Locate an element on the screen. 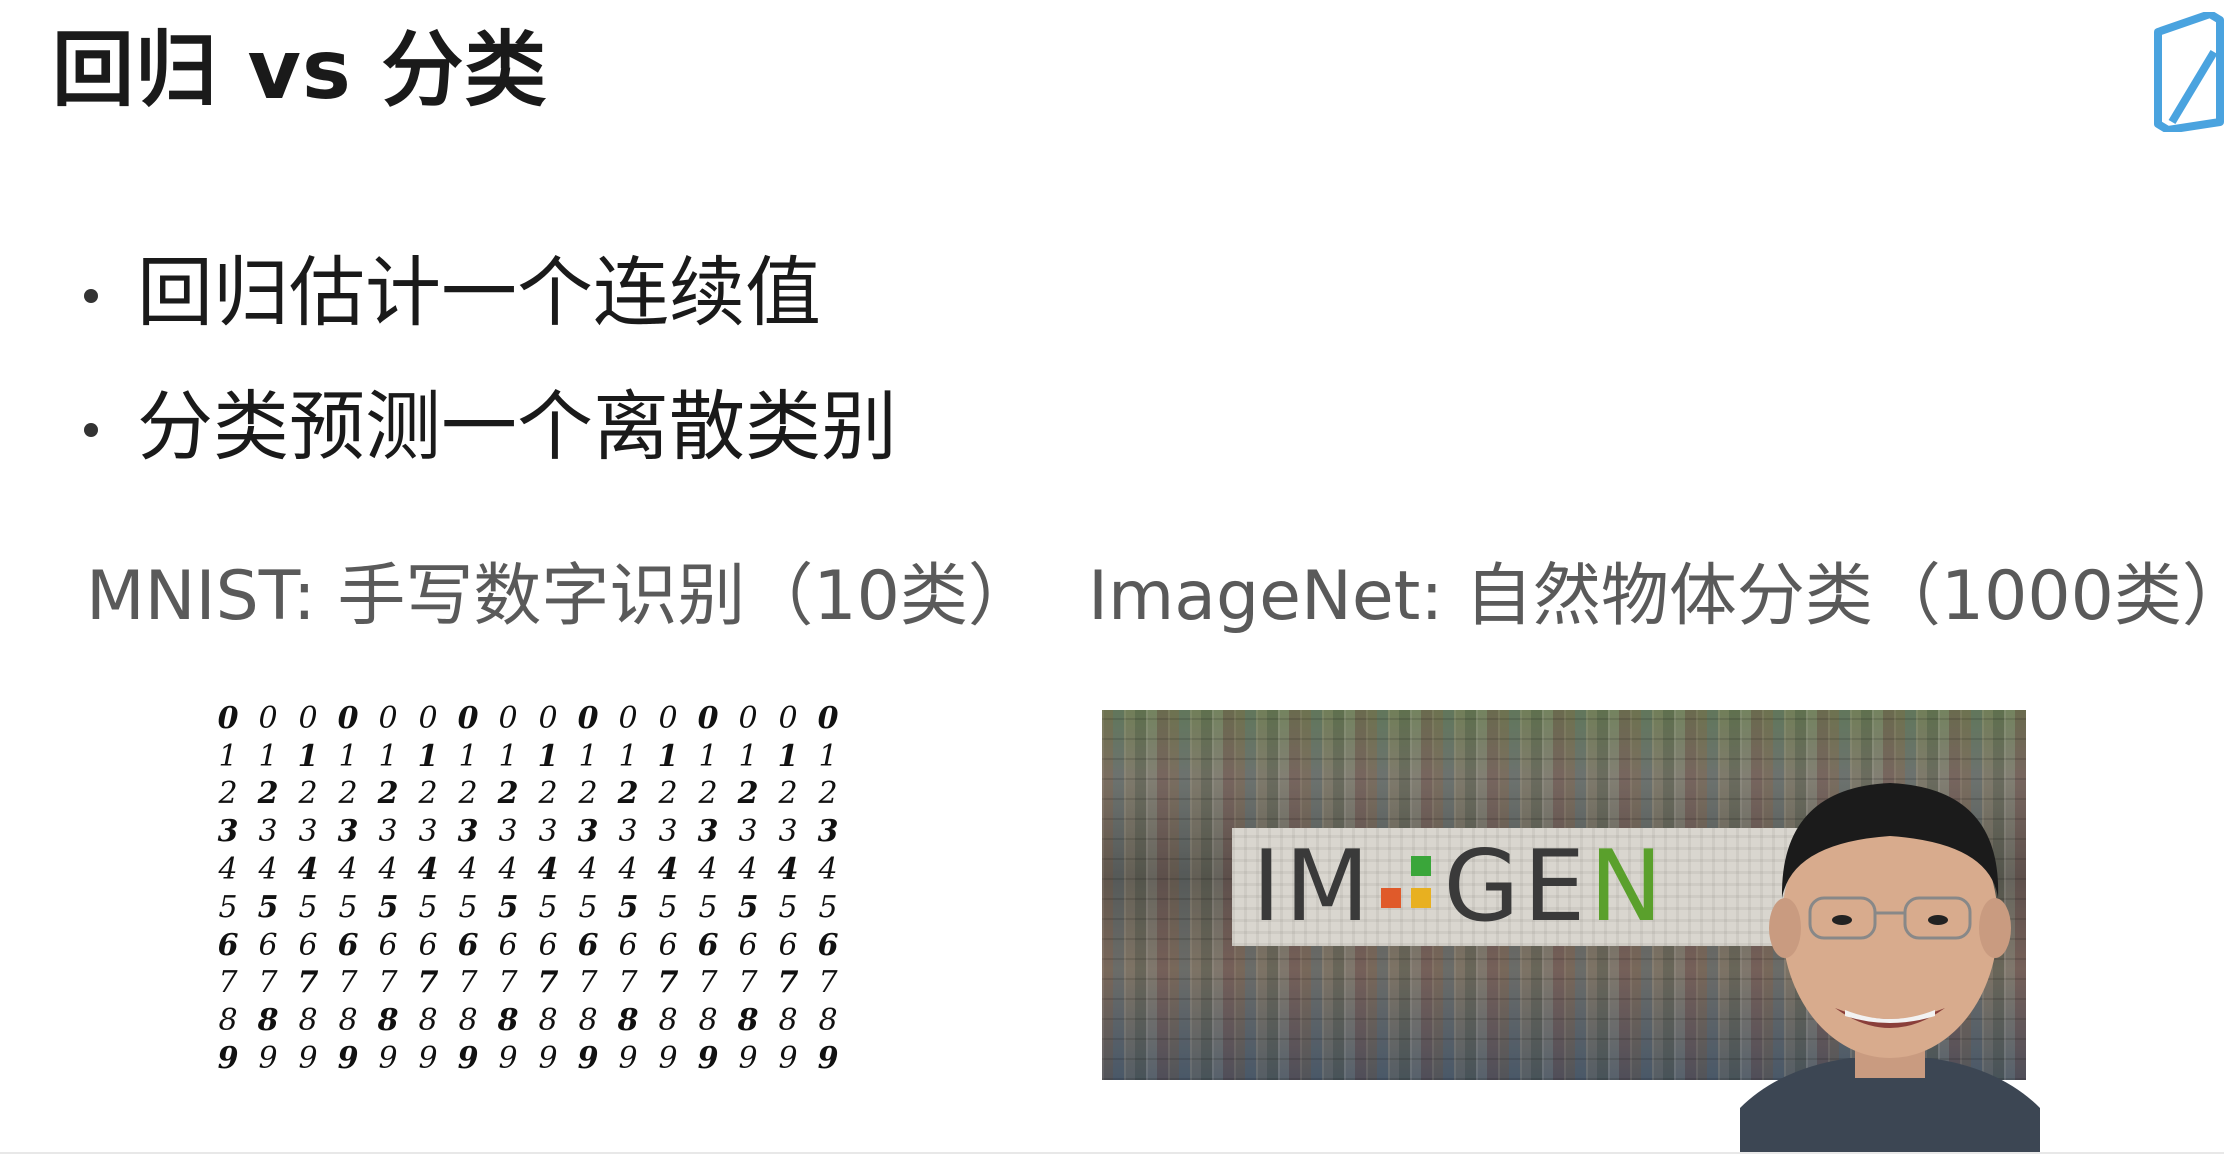  bullet-text: 分类预测一个离散类别 is located at coordinates (517, 426).